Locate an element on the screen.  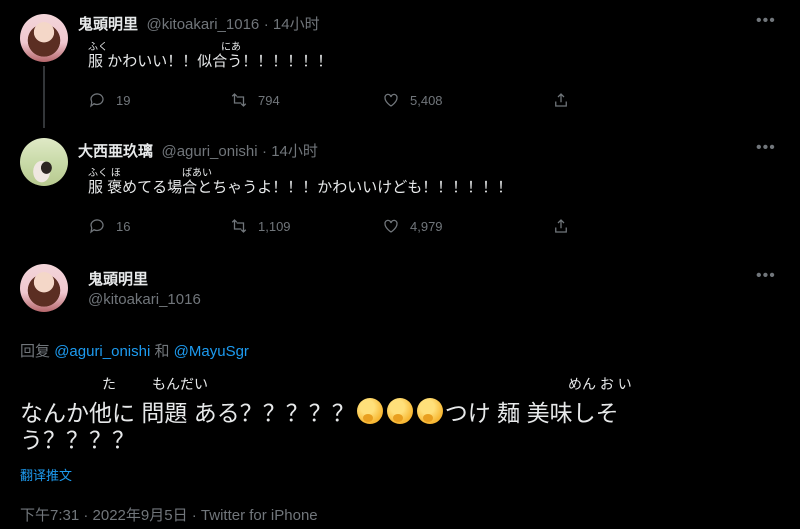
tweet-text-part: 場合 is located at coordinates (182, 187).